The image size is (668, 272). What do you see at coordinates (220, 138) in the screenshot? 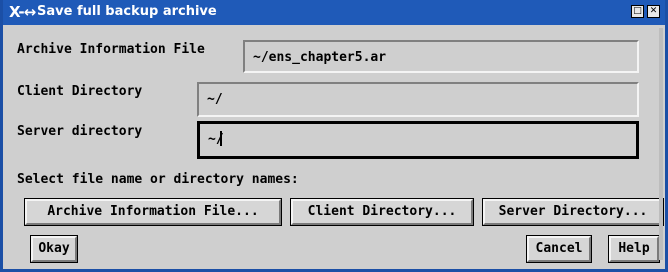
I see `text-cursor` at bounding box center [220, 138].